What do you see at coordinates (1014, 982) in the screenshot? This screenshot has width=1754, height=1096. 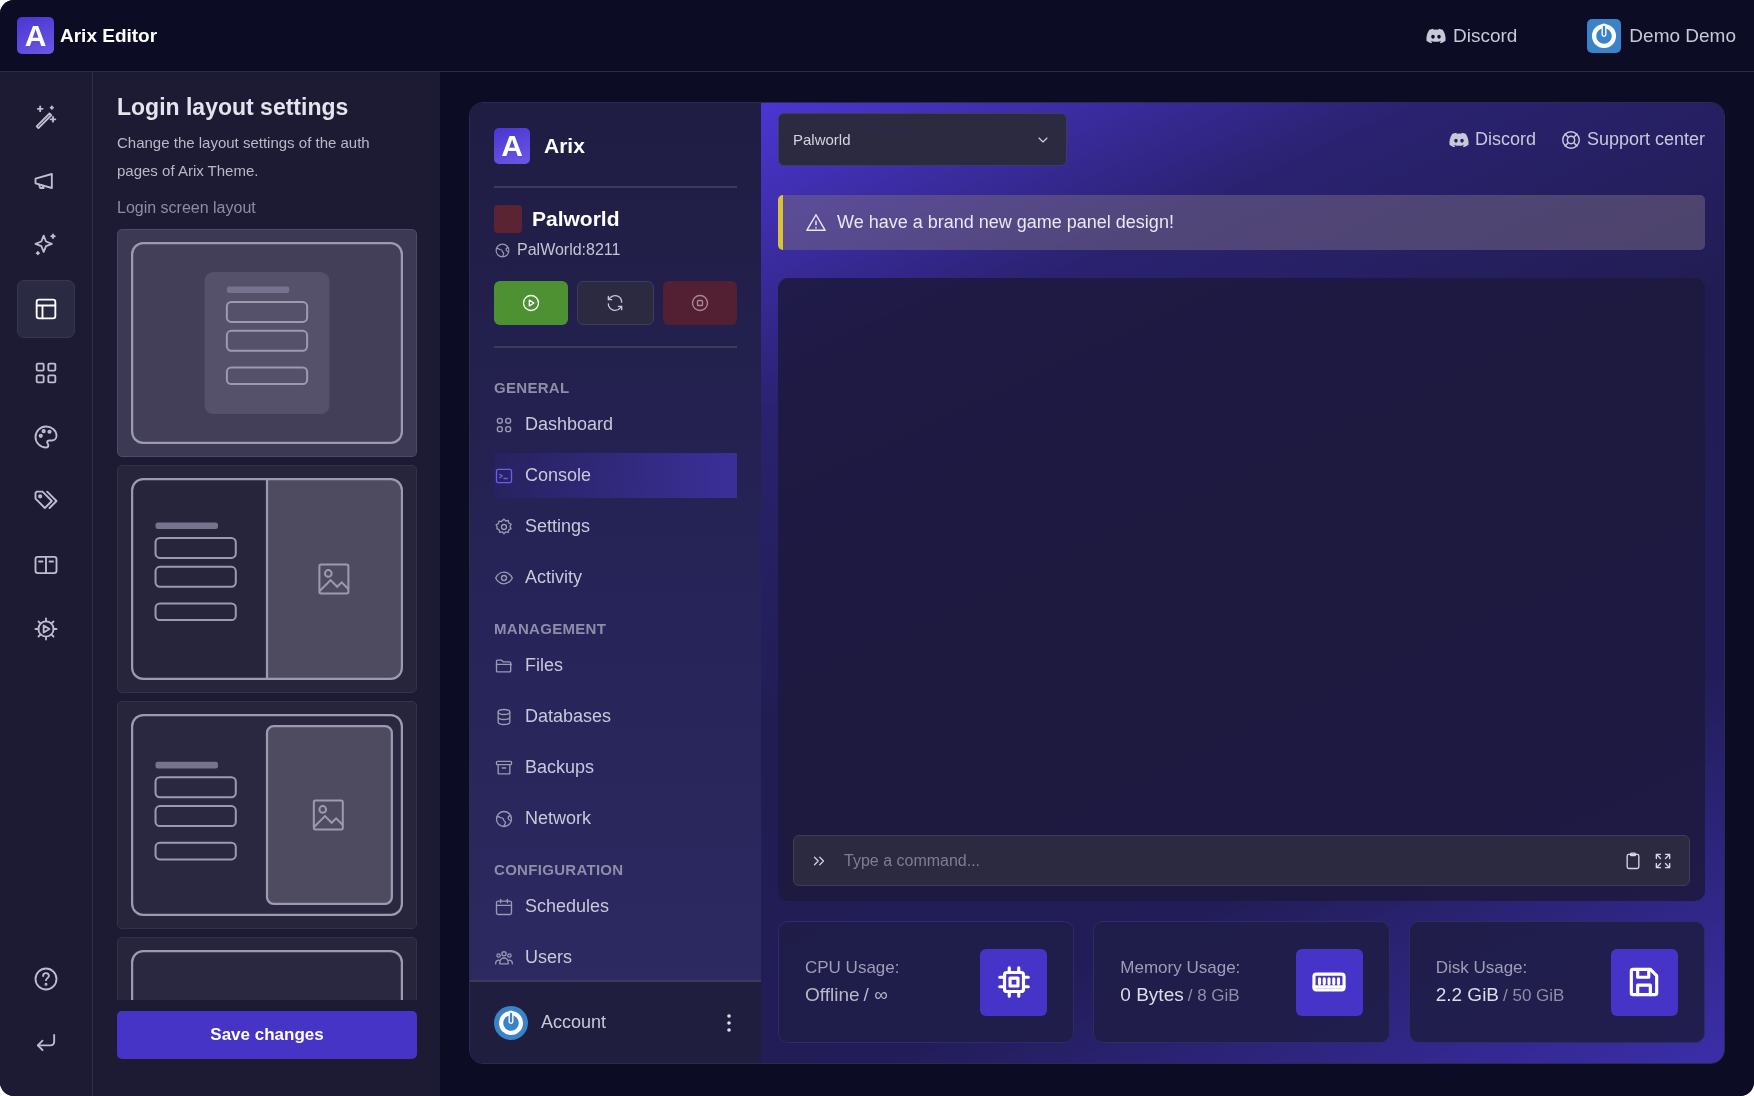 I see `cpu-icon` at bounding box center [1014, 982].